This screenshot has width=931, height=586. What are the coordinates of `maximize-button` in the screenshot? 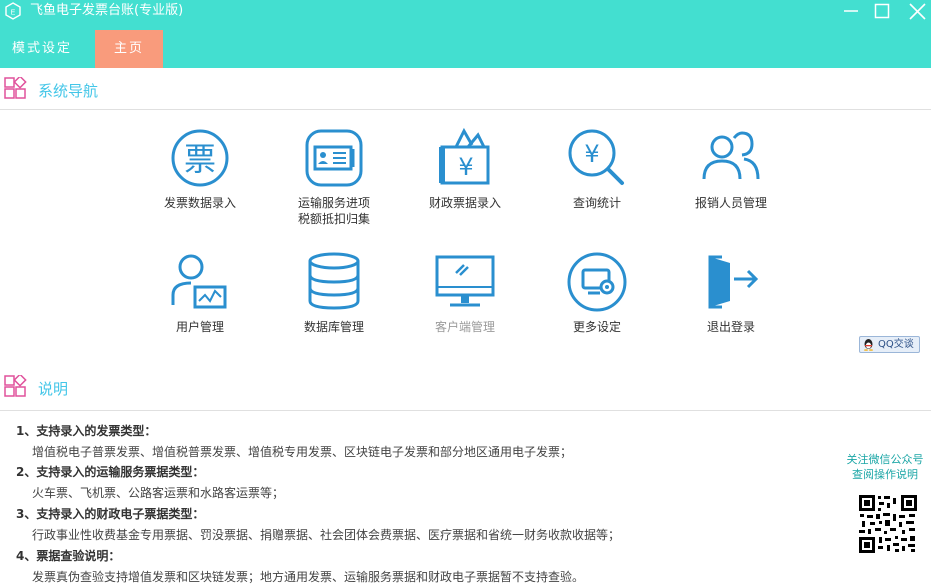 It's located at (882, 11).